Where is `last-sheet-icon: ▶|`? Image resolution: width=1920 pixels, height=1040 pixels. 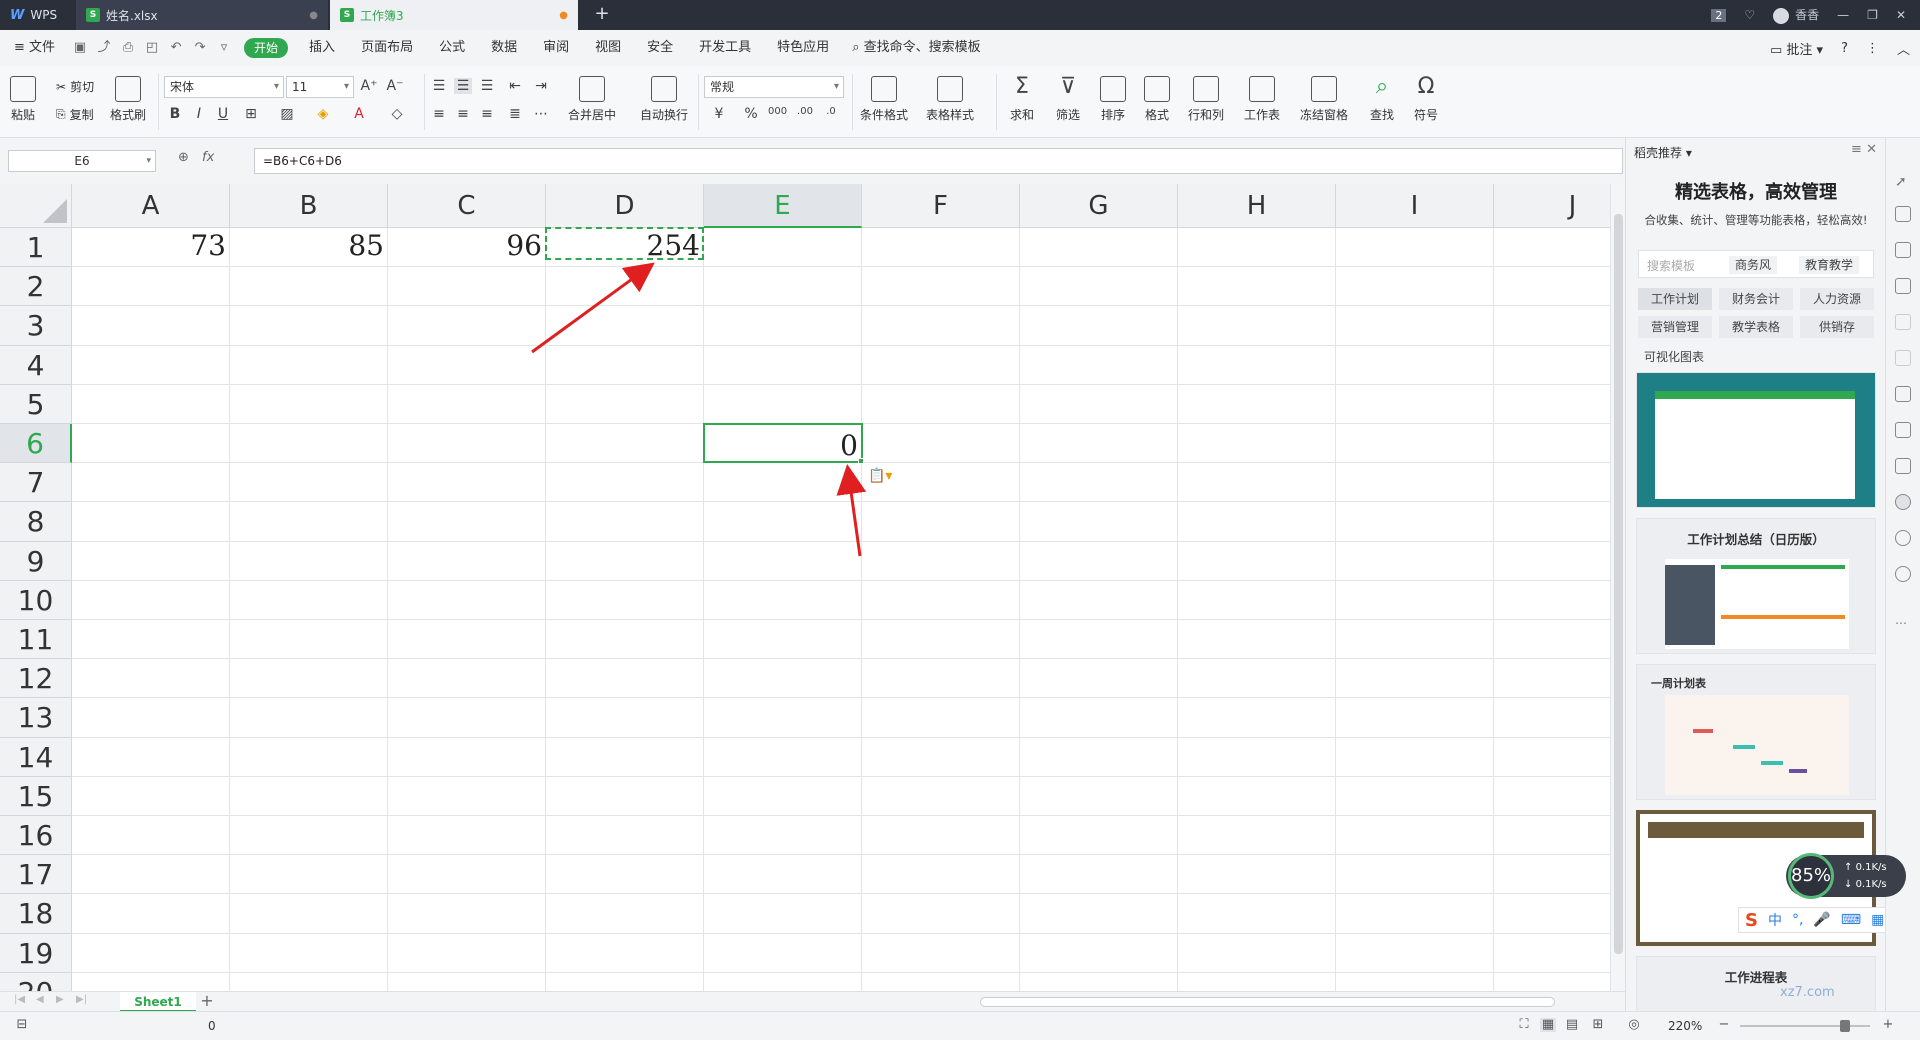
last-sheet-icon: ▶| is located at coordinates (81, 999).